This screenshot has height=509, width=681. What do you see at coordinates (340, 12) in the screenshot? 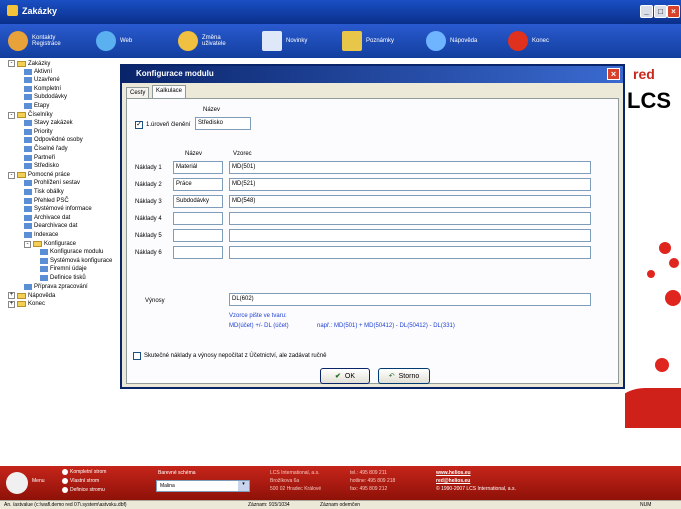
I see `title-bar: Zakázky _ □ ×` at bounding box center [340, 12].